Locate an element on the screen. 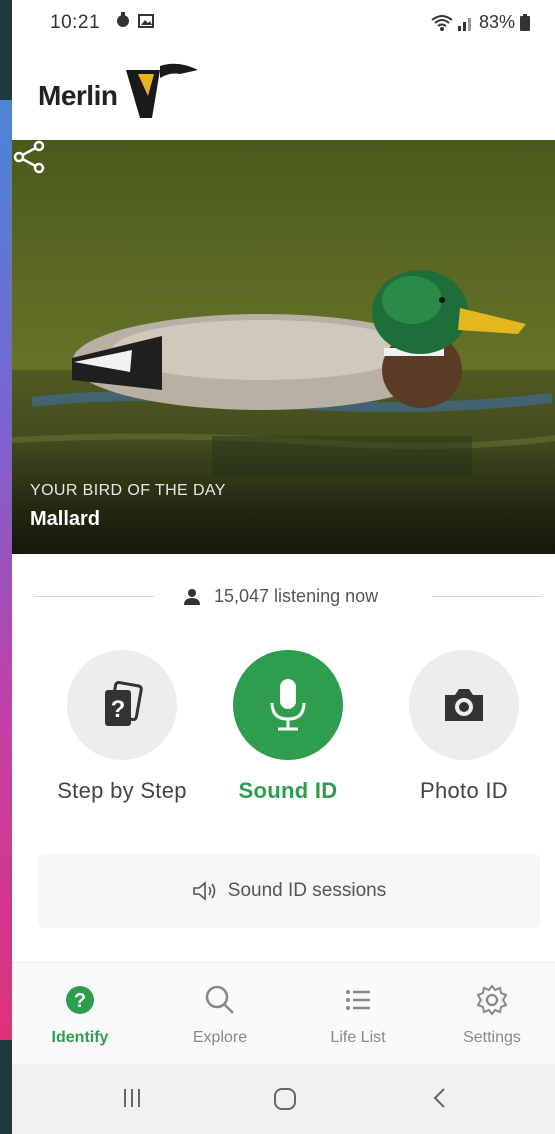 This screenshot has width=555, height=1134. step-by-step-button: ? is located at coordinates (122, 705).